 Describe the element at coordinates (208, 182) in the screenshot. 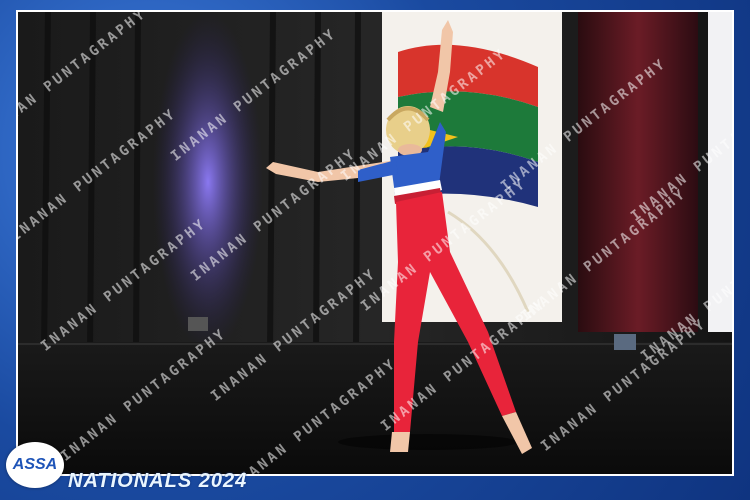

I see `purple-spotlight` at that location.